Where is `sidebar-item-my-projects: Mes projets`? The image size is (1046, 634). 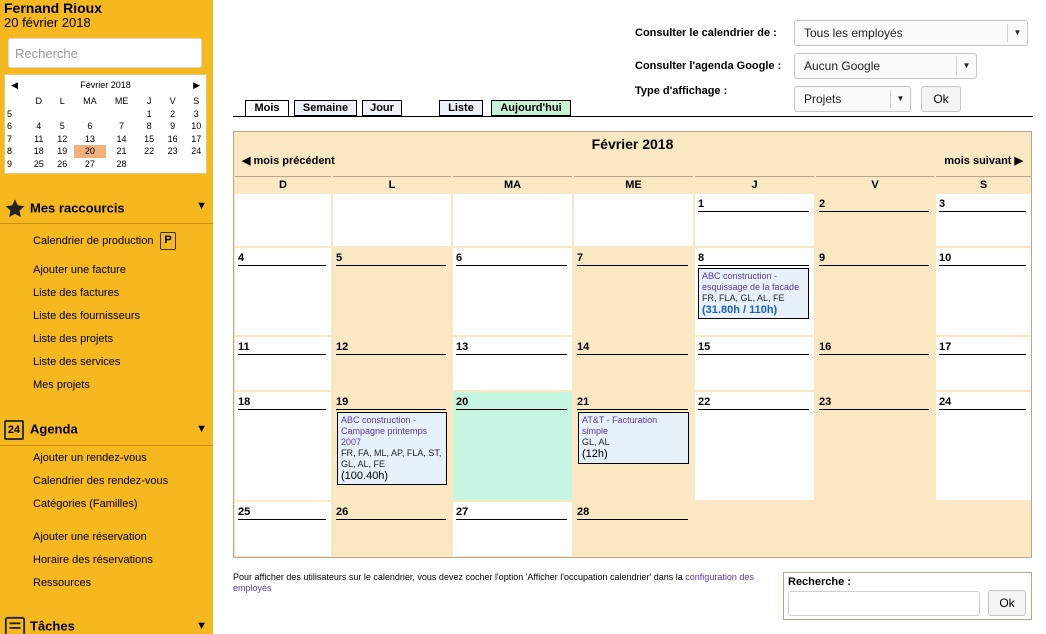 sidebar-item-my-projects: Mes projets is located at coordinates (61, 385).